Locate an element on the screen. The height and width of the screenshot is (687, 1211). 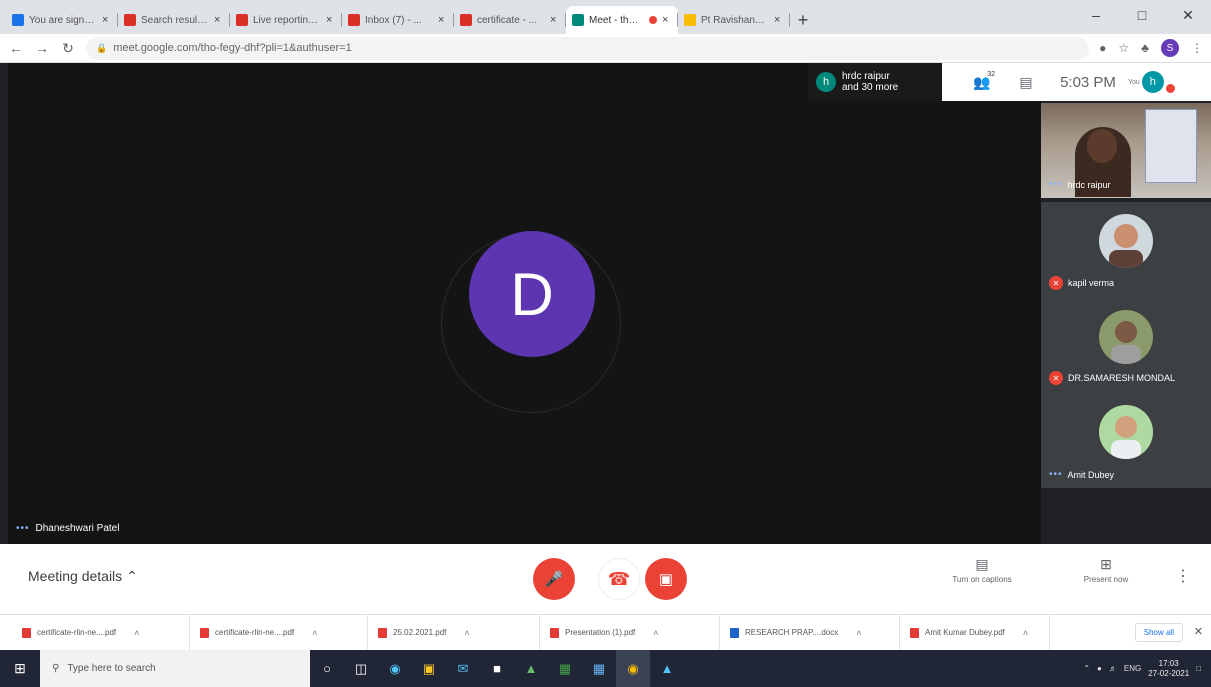
download-item: RESEARCH PRAP....docx ˄ is located at coordinates (810, 632).